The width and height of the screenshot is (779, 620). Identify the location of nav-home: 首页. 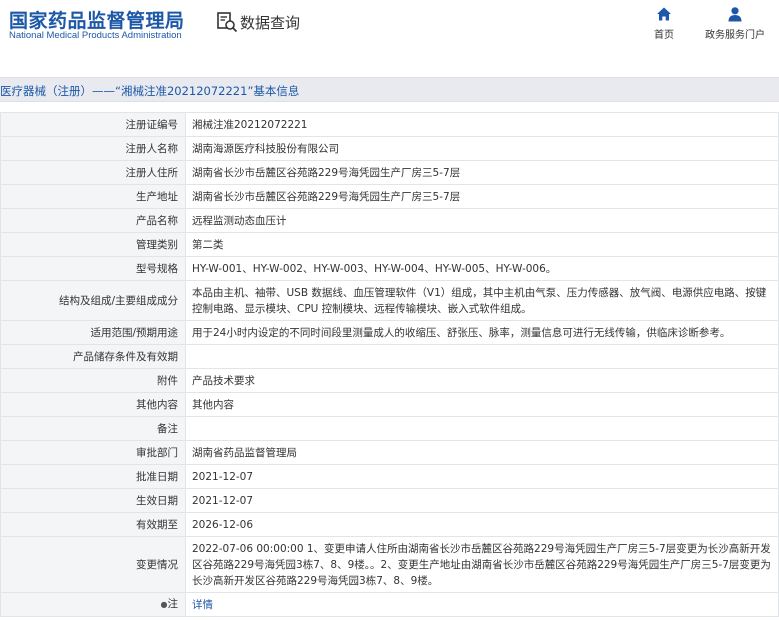
(664, 23).